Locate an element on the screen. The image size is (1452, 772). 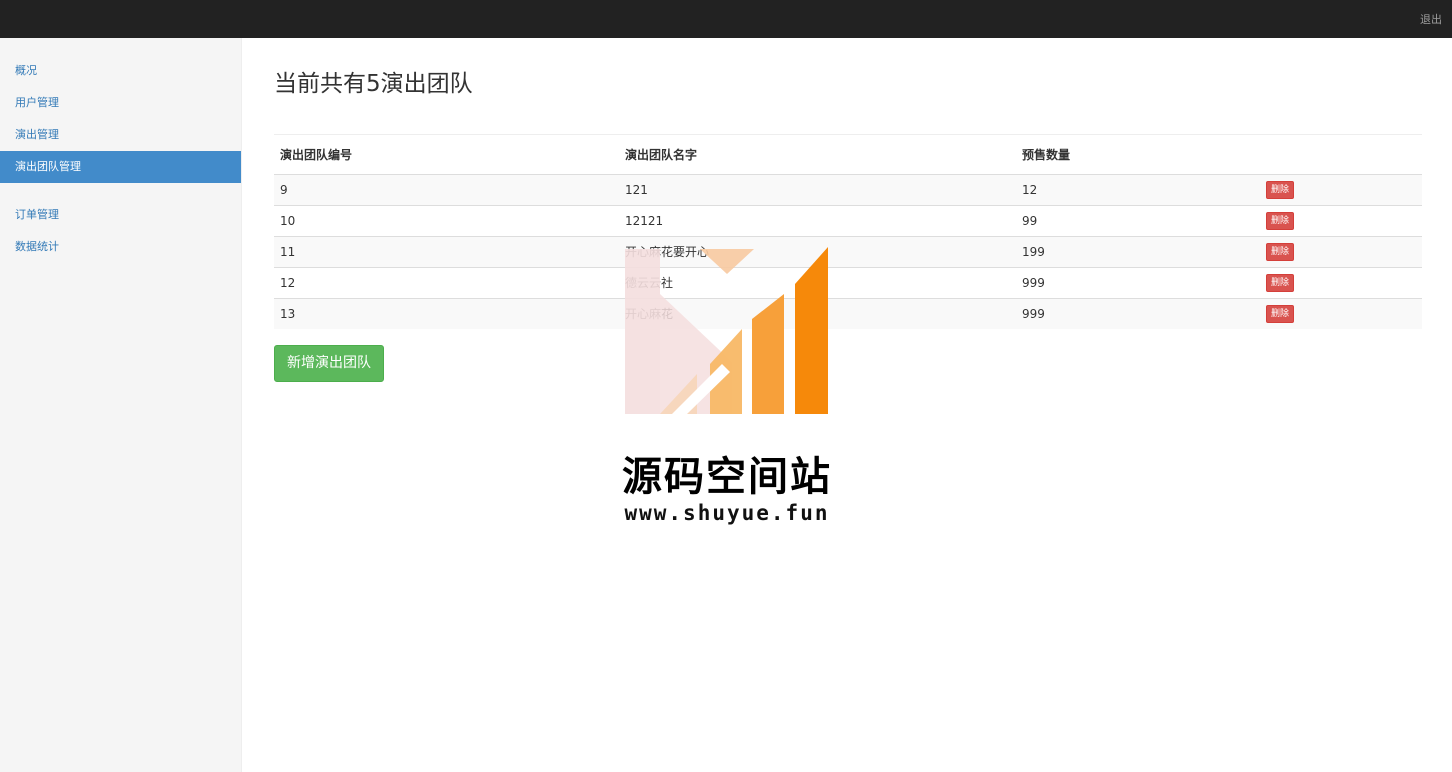
sidebar-nav-group-1: 概况 用户管理 演出管理 演出团队管理 is located at coordinates (120, 119).